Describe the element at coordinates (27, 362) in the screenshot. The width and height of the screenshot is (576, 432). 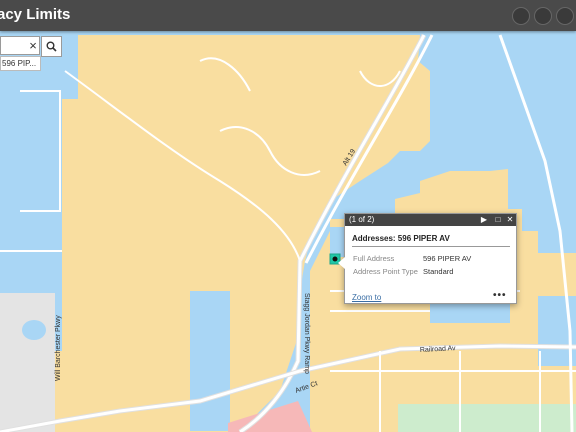
I see `gray-area` at that location.